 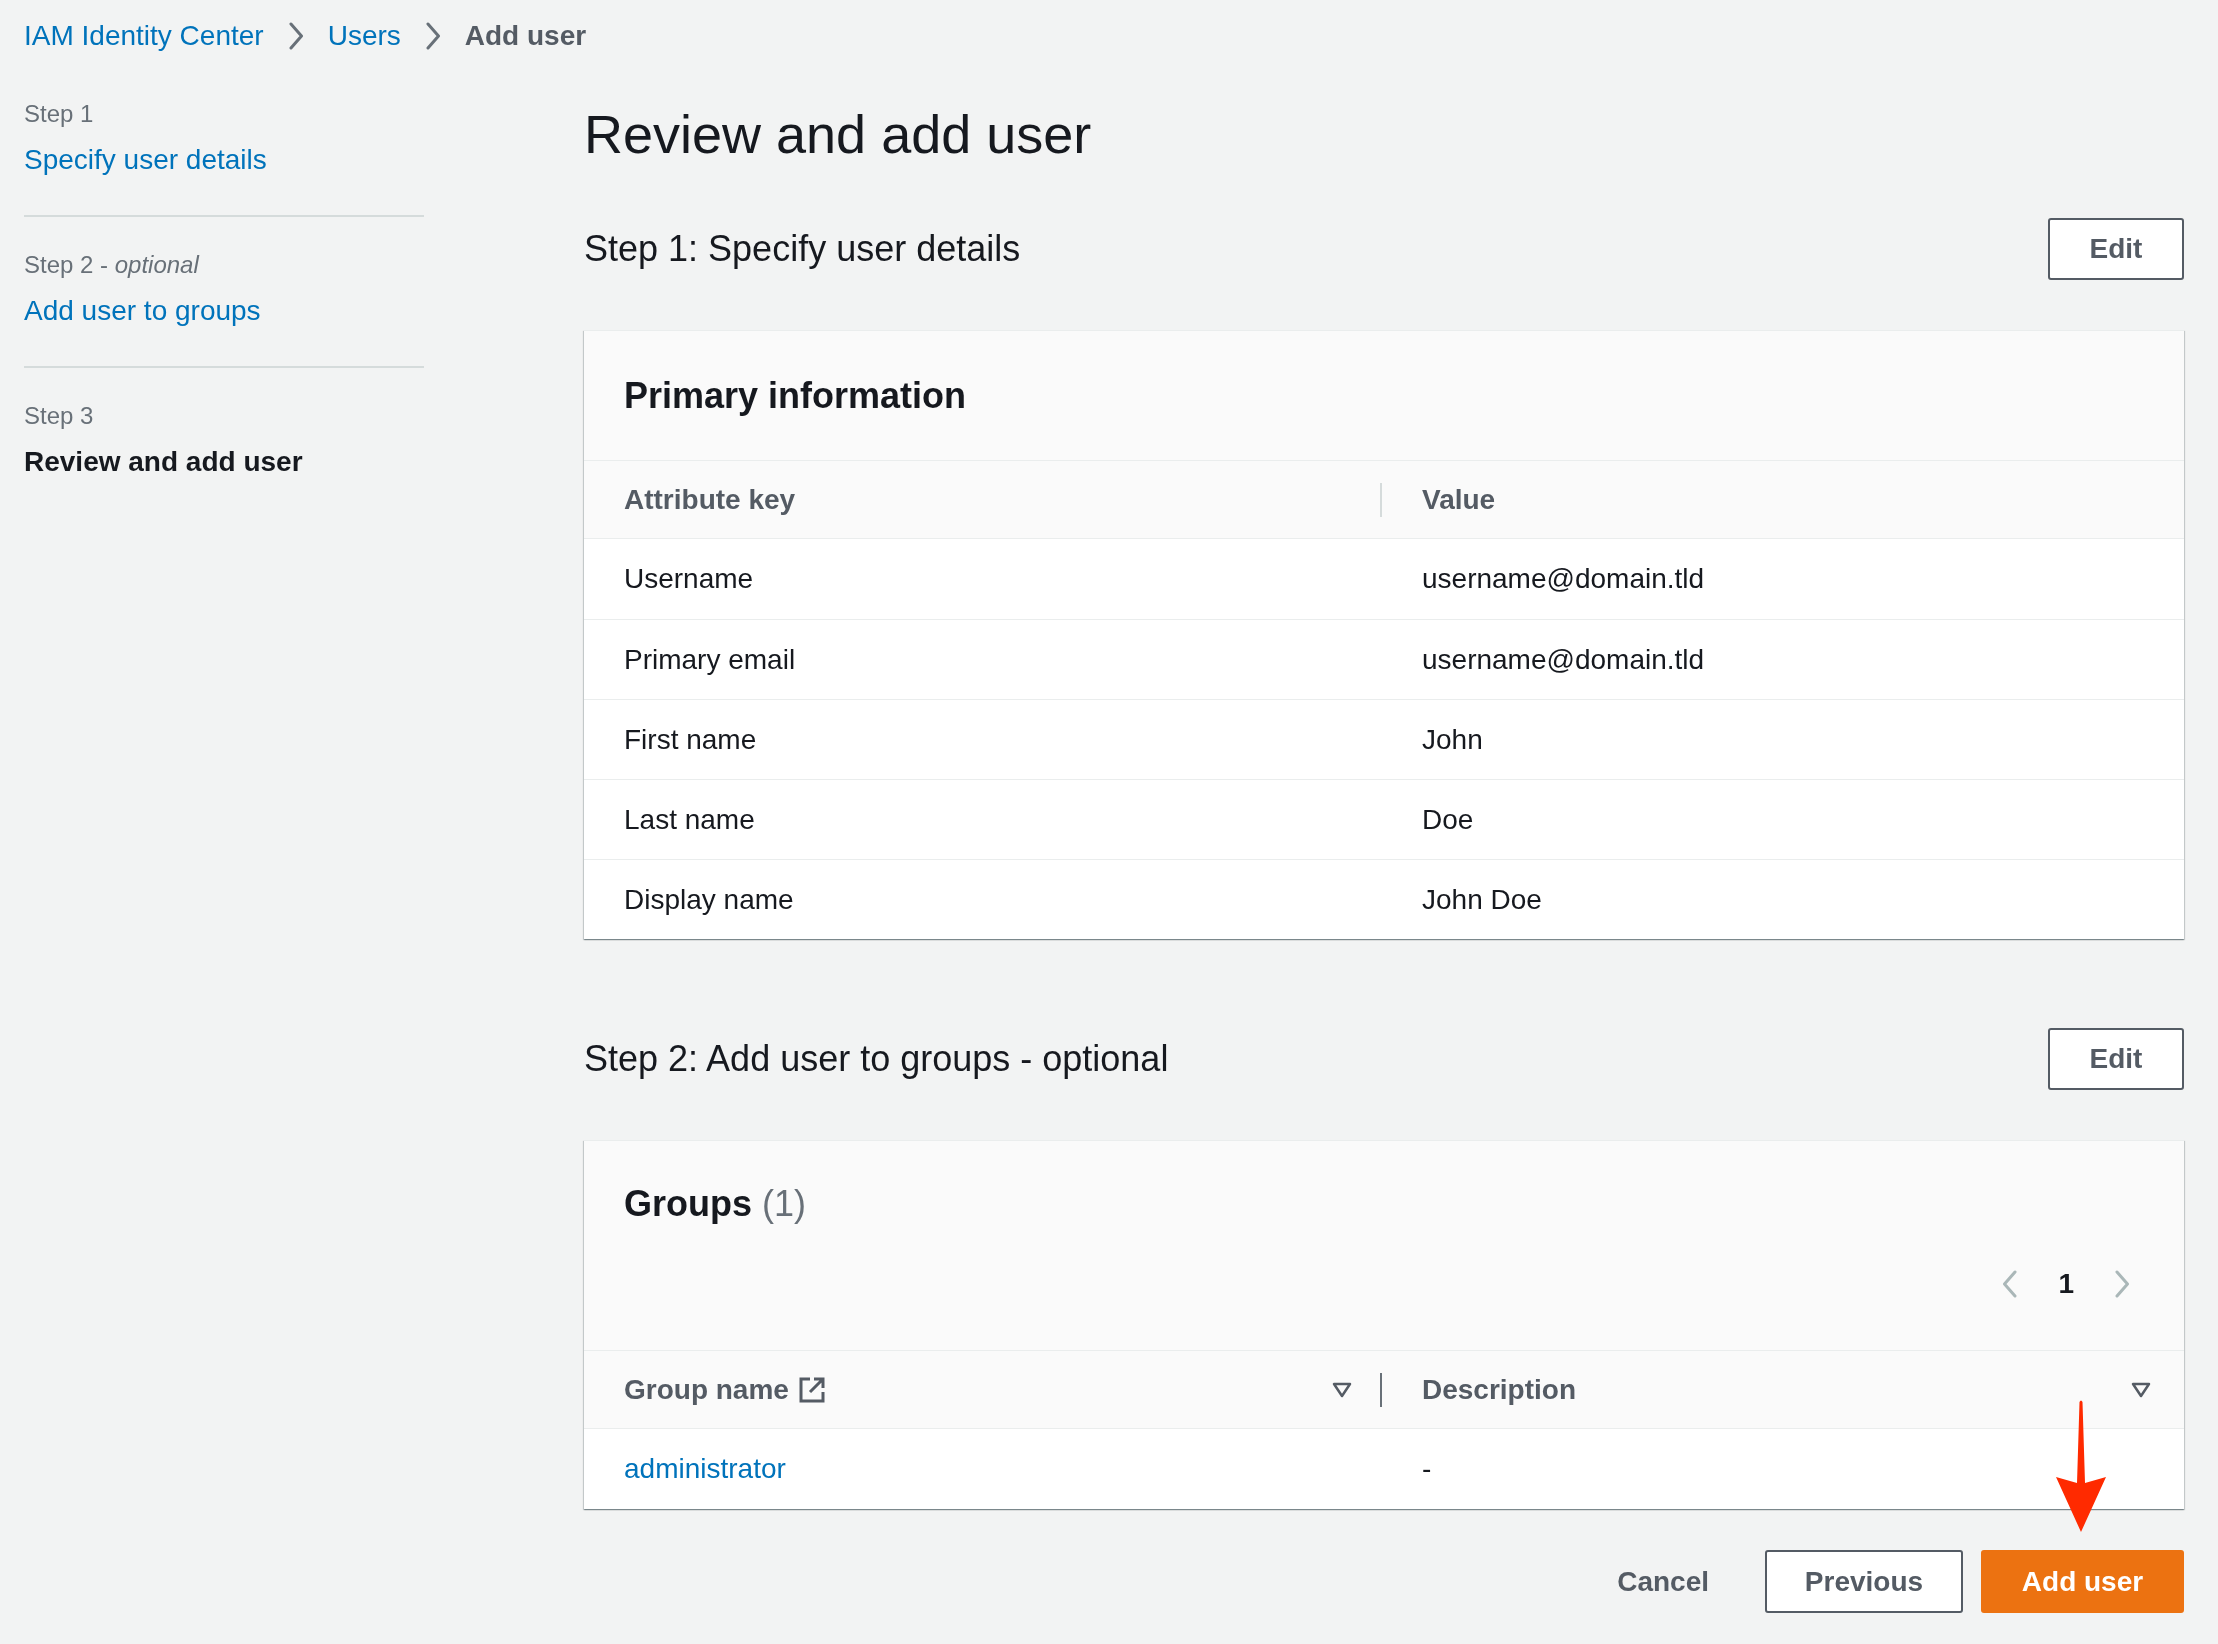 I want to click on column-header: Group name, so click(x=706, y=1389).